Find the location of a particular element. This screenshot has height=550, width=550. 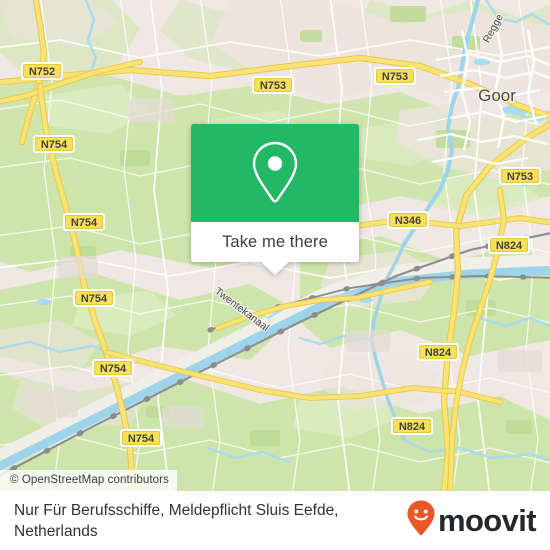

moovit-pin-smiley-icon is located at coordinates (421, 520).